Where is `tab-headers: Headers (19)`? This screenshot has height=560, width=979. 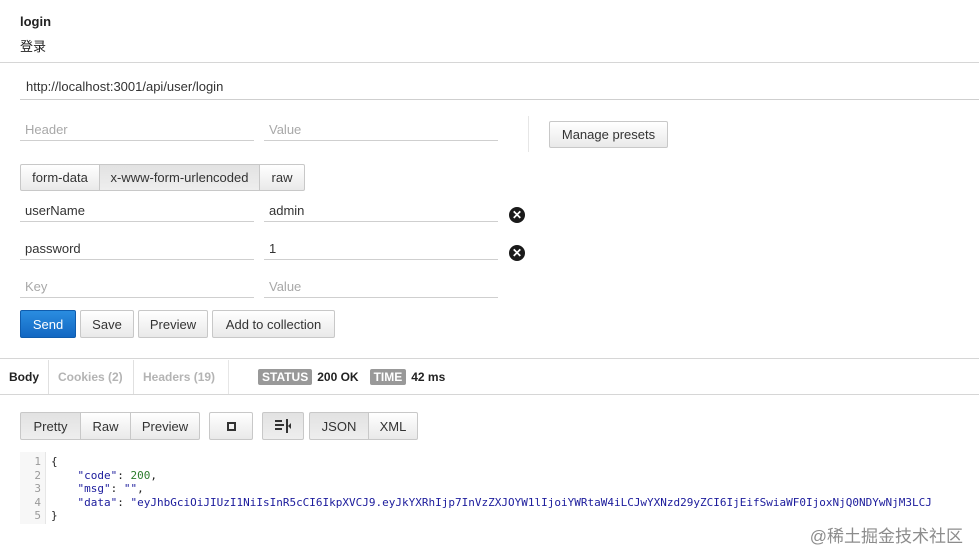 tab-headers: Headers (19) is located at coordinates (178, 377).